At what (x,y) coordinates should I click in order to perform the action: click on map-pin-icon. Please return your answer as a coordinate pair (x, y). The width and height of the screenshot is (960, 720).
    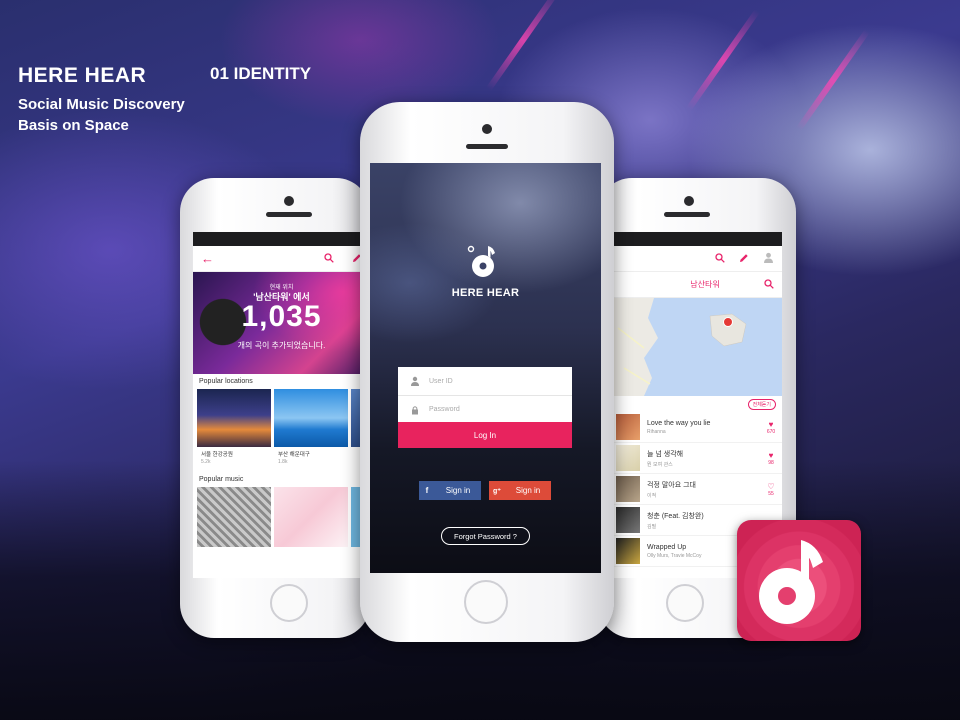
    Looking at the image, I should click on (728, 322).